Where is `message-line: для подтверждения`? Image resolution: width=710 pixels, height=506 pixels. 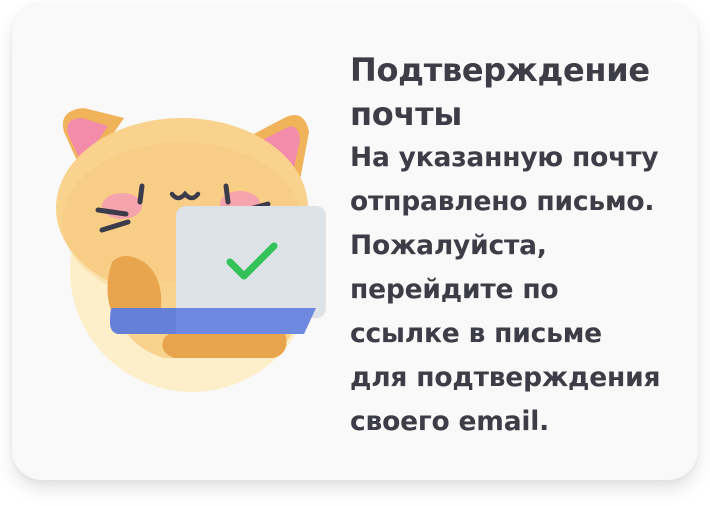
message-line: для подтверждения is located at coordinates (505, 377).